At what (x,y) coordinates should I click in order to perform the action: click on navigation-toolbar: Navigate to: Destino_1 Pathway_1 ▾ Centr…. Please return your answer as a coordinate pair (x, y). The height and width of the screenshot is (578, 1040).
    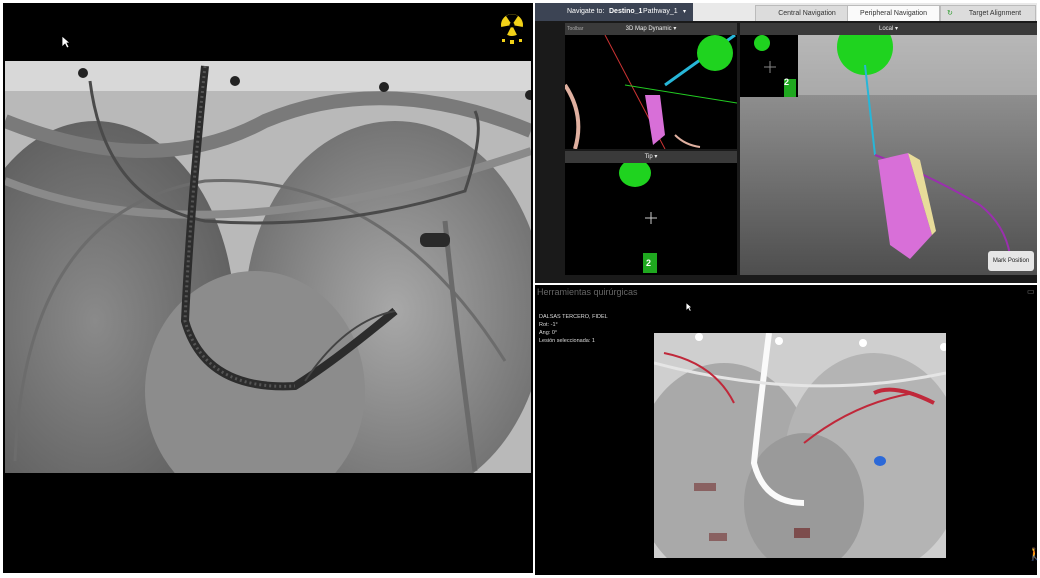
    Looking at the image, I should click on (786, 12).